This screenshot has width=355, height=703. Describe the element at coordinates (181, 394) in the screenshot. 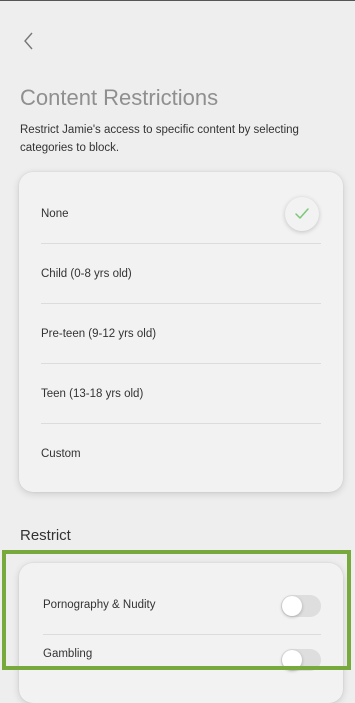

I see `option-teen: Teen (13-18 yrs old)` at that location.